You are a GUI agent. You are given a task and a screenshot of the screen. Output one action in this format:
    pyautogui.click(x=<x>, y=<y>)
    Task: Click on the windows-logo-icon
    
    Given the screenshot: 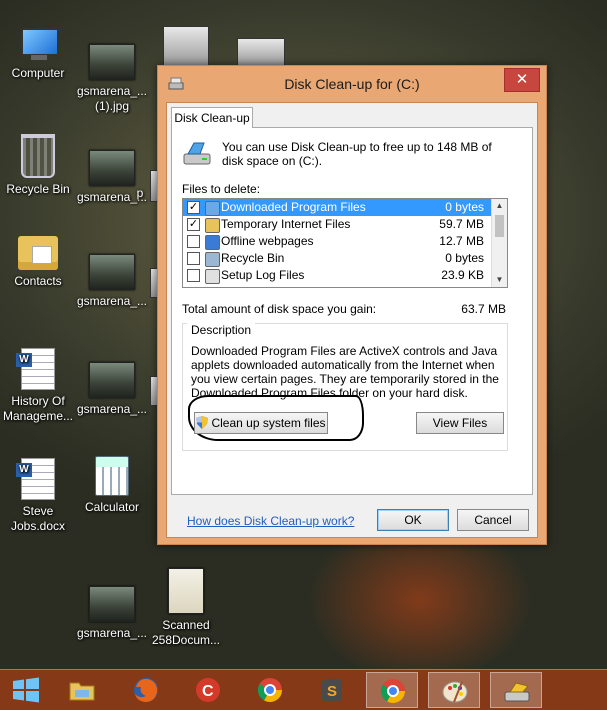 What is the action you would take?
    pyautogui.click(x=26, y=690)
    